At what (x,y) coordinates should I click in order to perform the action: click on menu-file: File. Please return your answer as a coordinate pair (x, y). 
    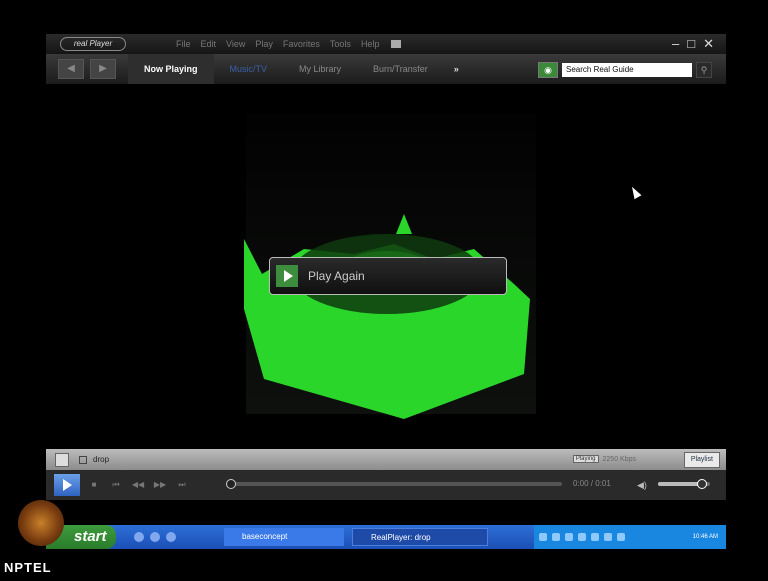
    Looking at the image, I should click on (183, 44).